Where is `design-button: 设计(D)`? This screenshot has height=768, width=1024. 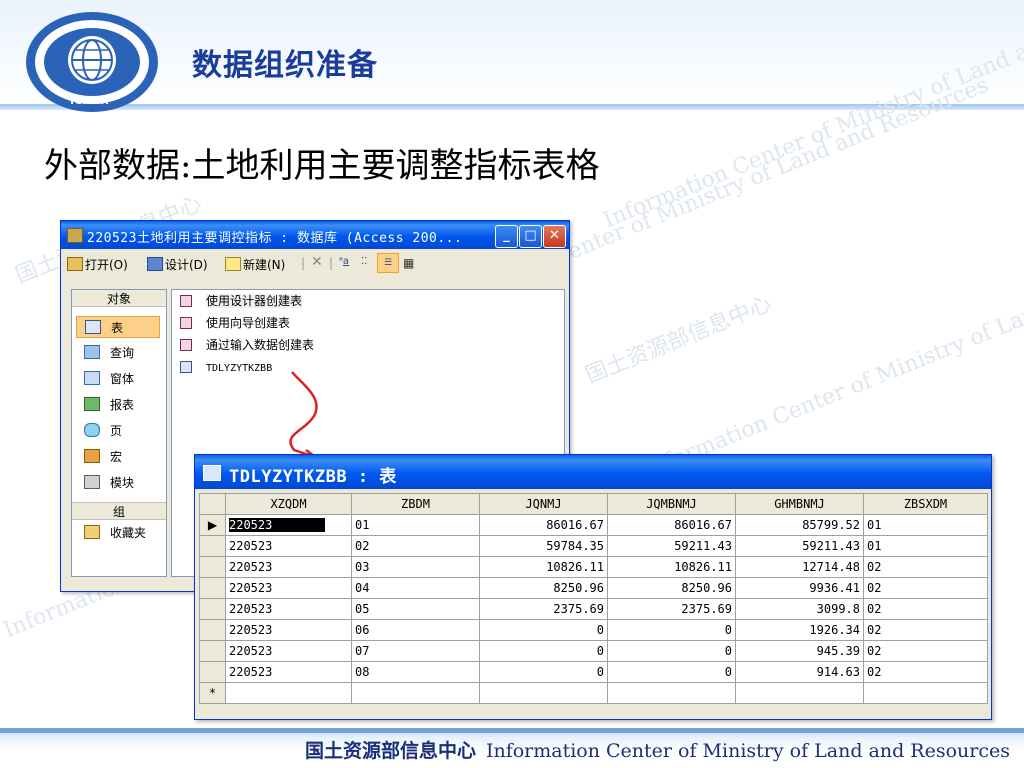 design-button: 设计(D) is located at coordinates (177, 264).